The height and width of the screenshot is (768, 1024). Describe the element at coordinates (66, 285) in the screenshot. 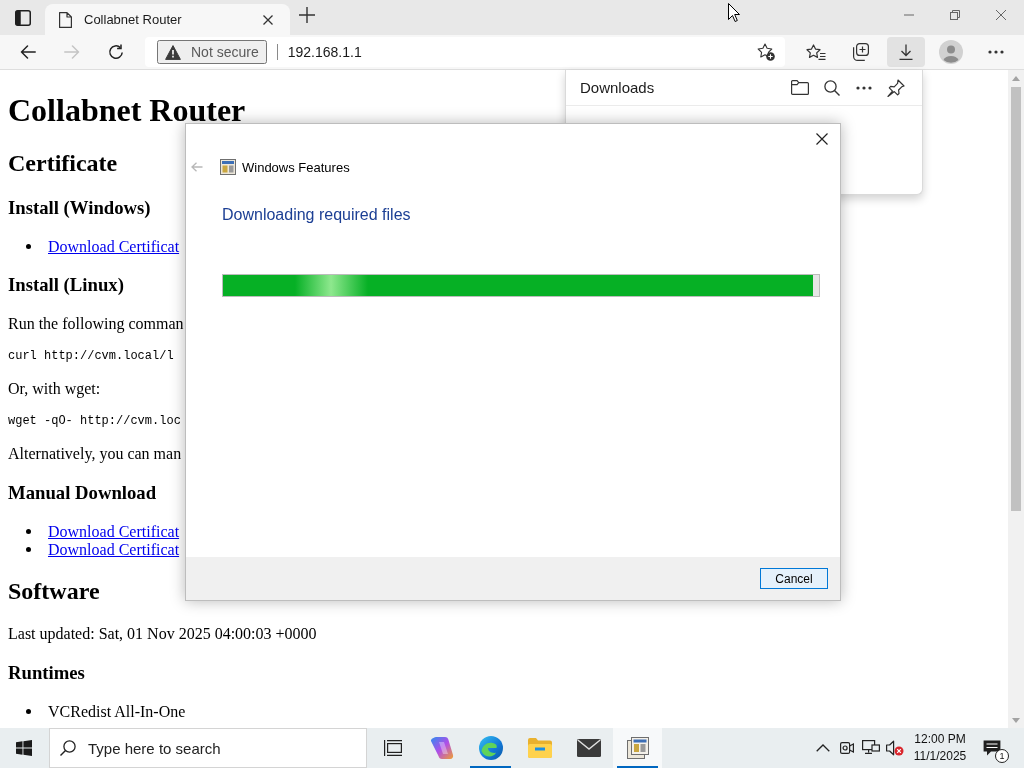

I see `subsection-heading: Install (Linux)` at that location.